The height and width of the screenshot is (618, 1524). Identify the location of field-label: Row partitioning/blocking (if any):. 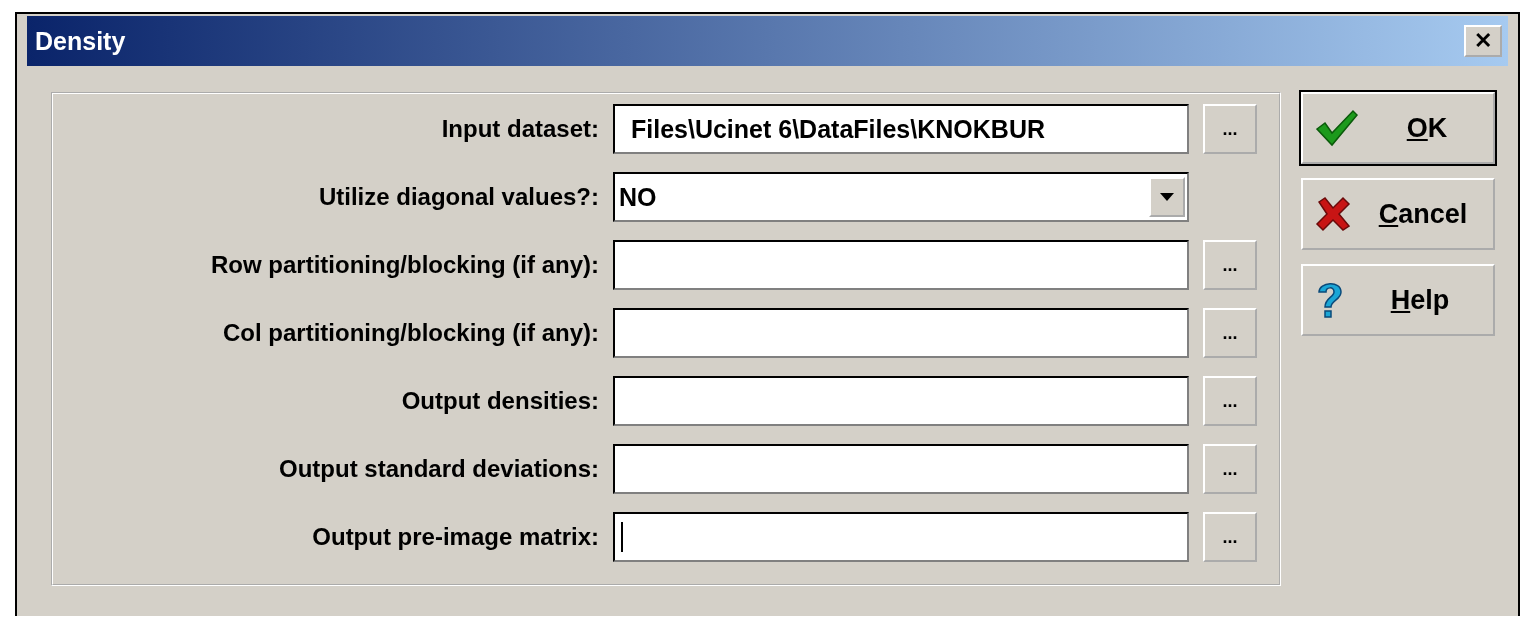
(405, 265).